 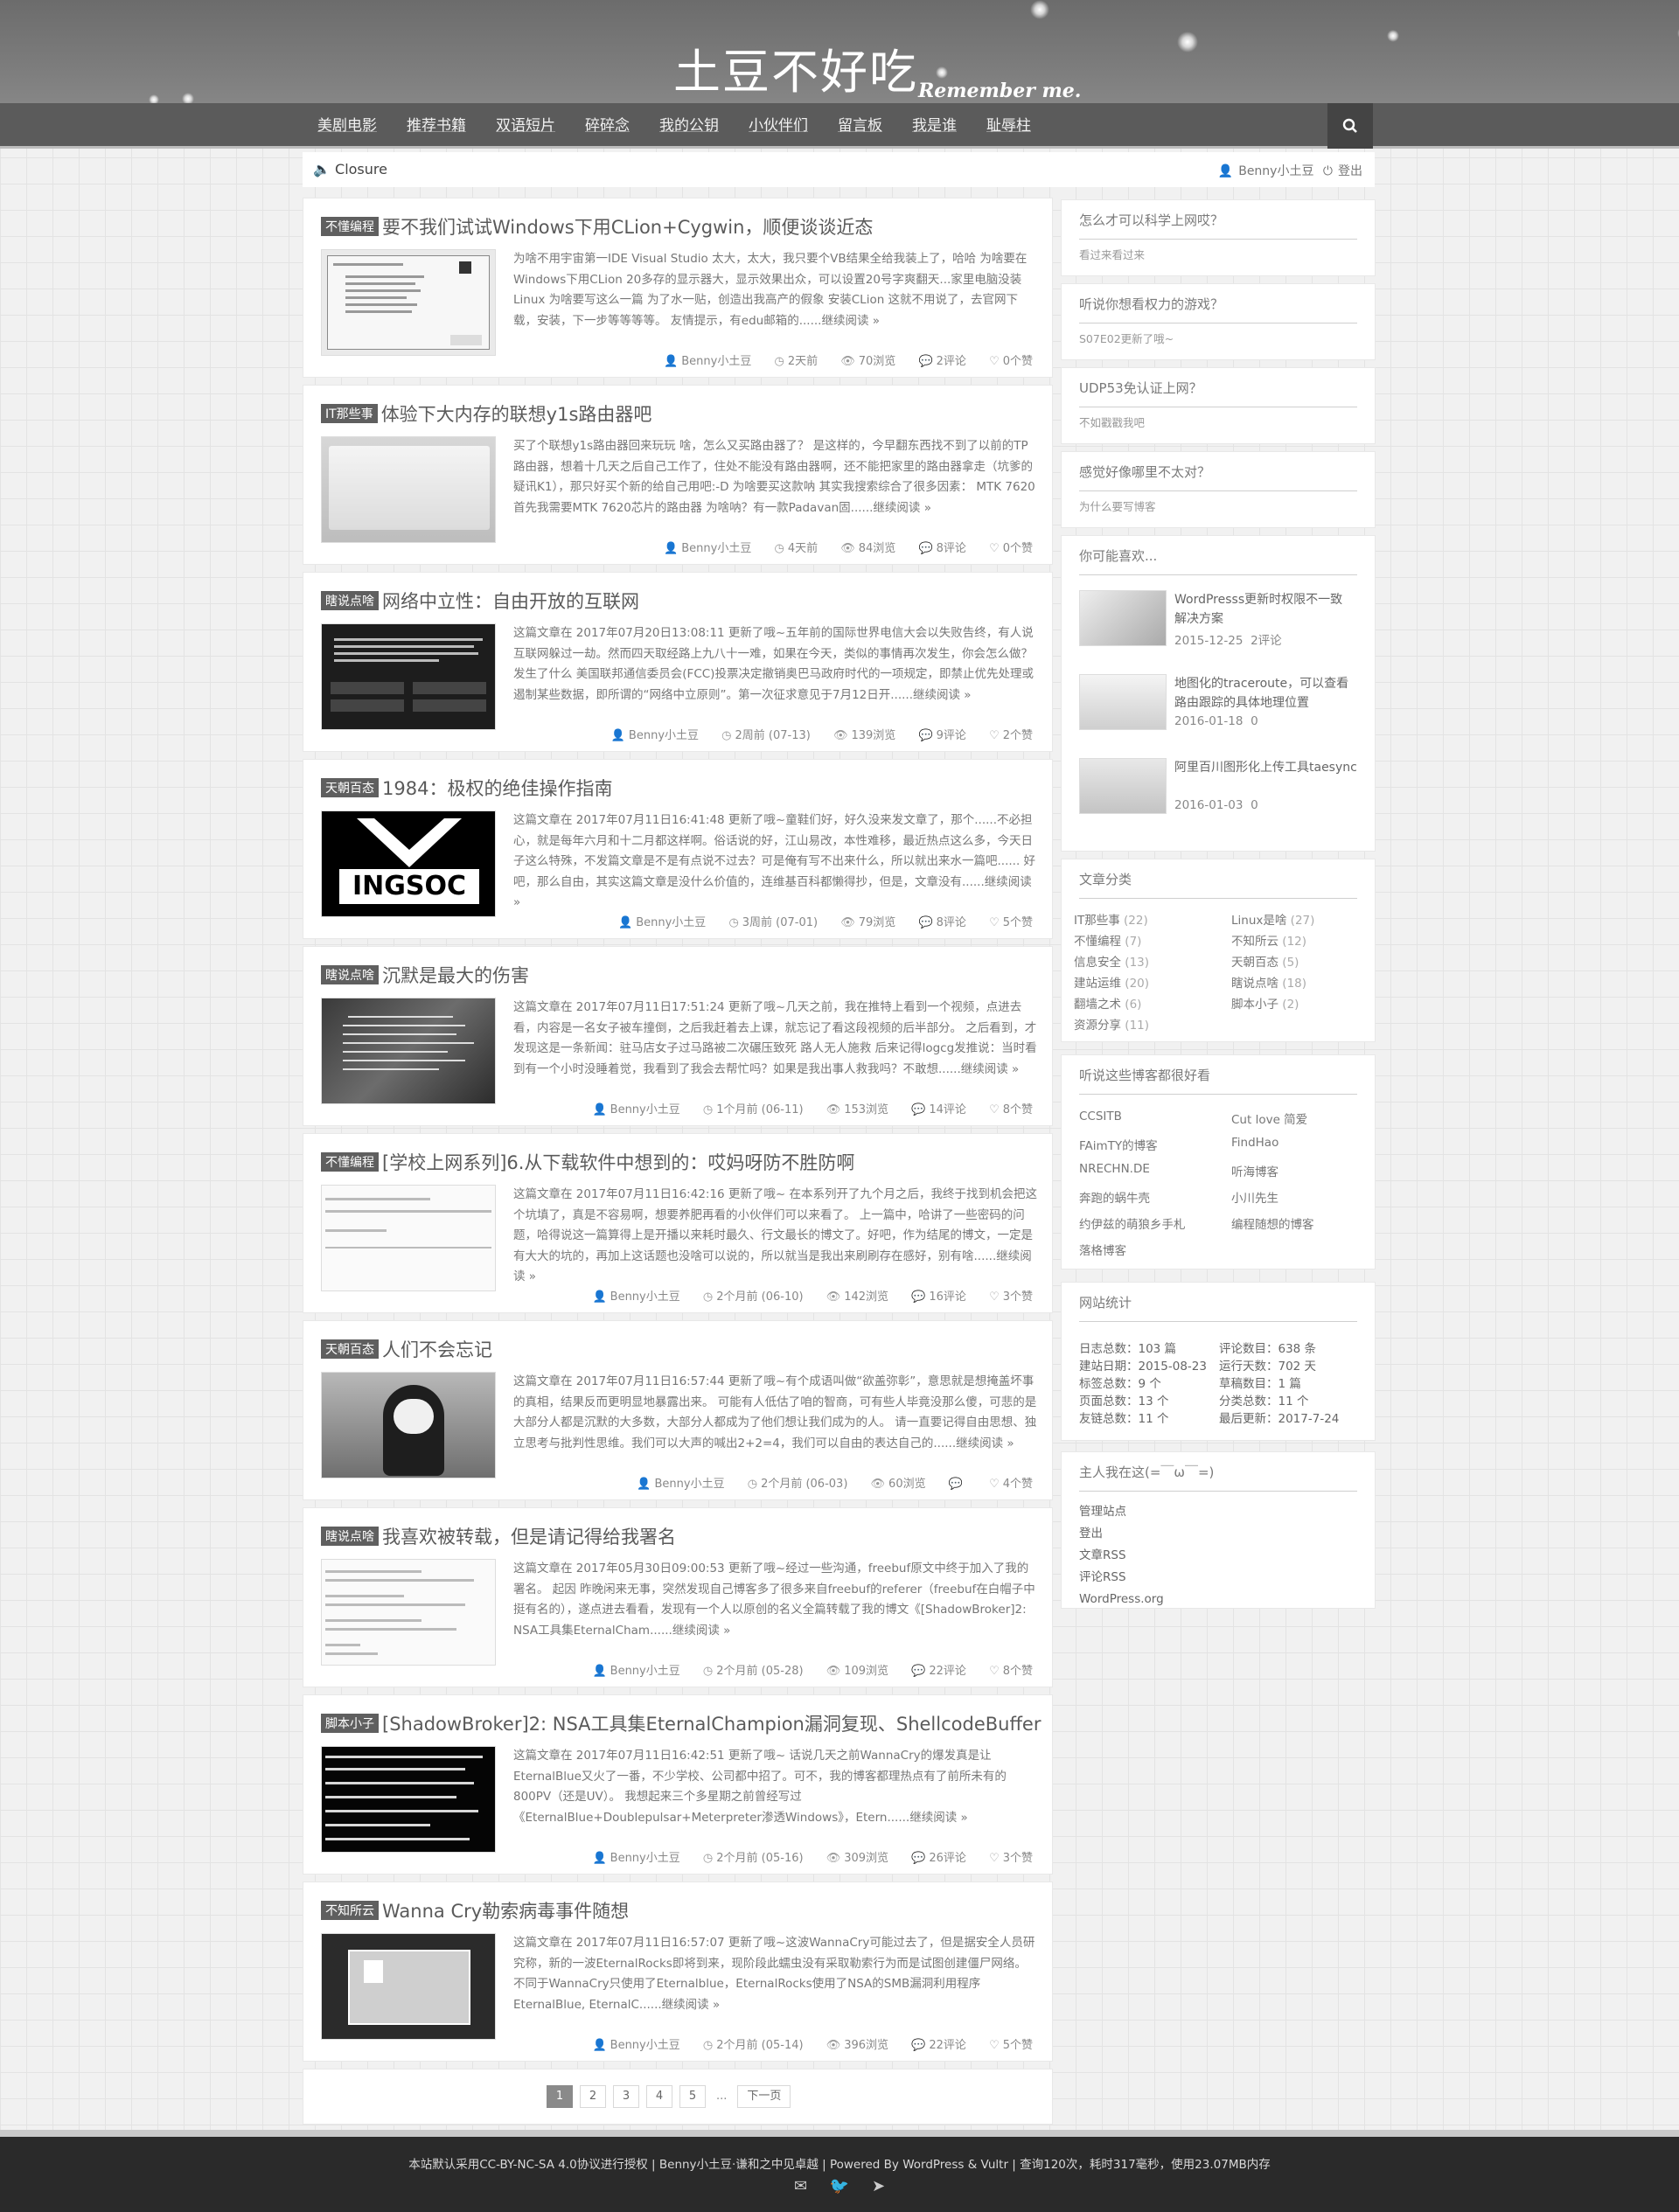 I want to click on blogroll-link: 奔跑的蜗牛壳, so click(x=1114, y=1197).